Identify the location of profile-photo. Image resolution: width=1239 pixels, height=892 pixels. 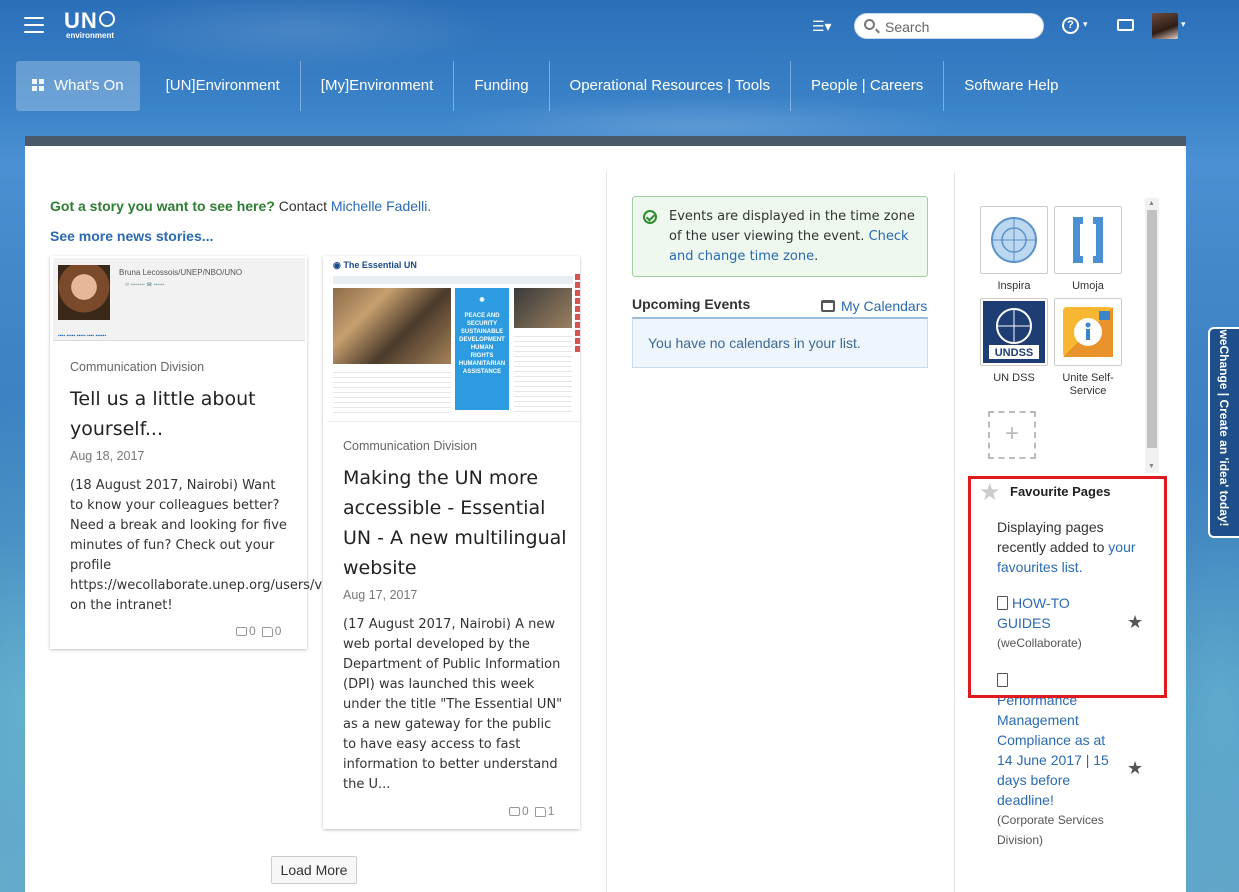
(84, 292).